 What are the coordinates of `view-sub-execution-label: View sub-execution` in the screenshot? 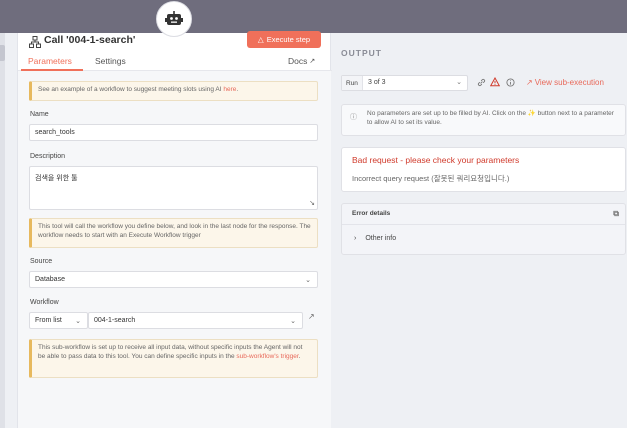 It's located at (569, 82).